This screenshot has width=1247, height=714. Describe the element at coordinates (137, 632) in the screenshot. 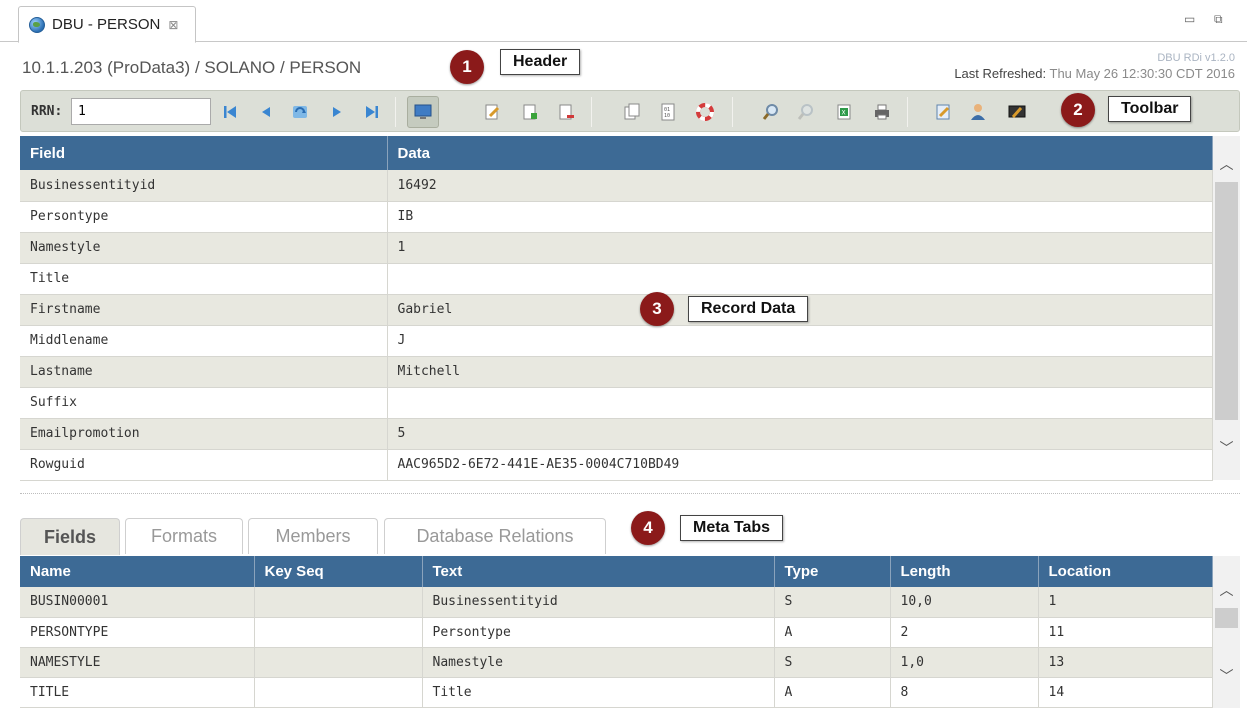

I see `name-cell: PERSONTYPE` at that location.